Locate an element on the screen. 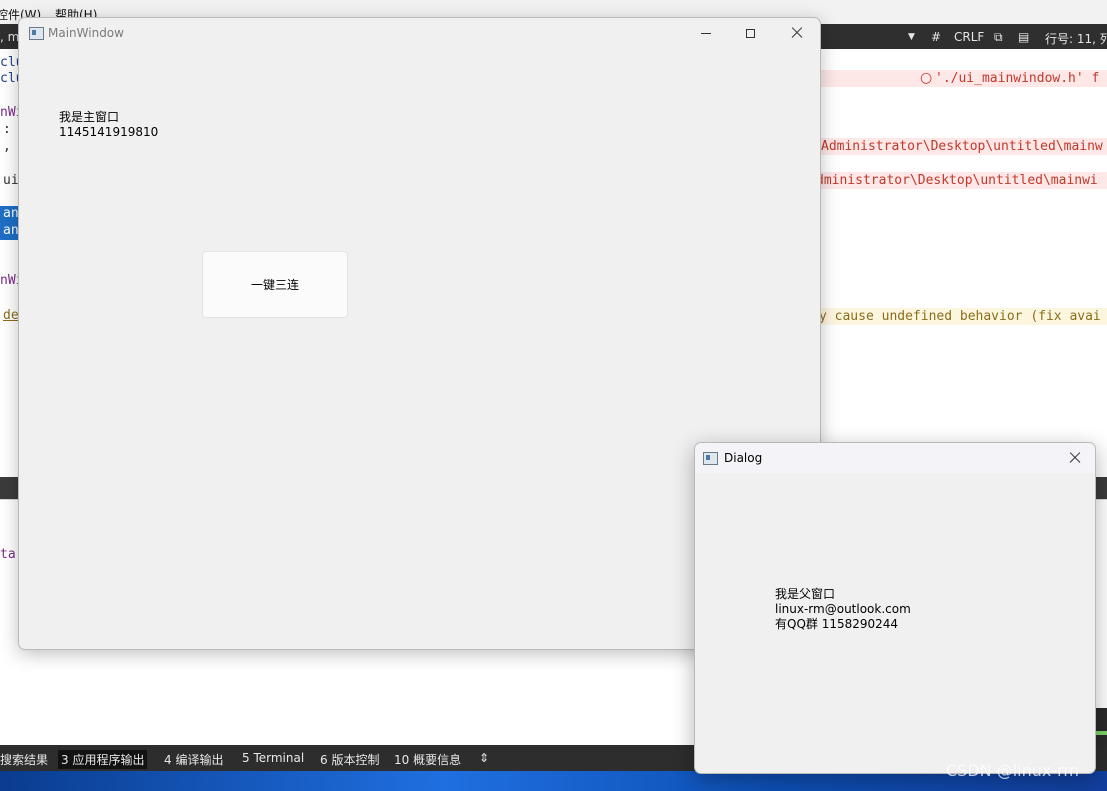 Image resolution: width=1107 pixels, height=791 pixels. dialog-close-button is located at coordinates (1075, 458).